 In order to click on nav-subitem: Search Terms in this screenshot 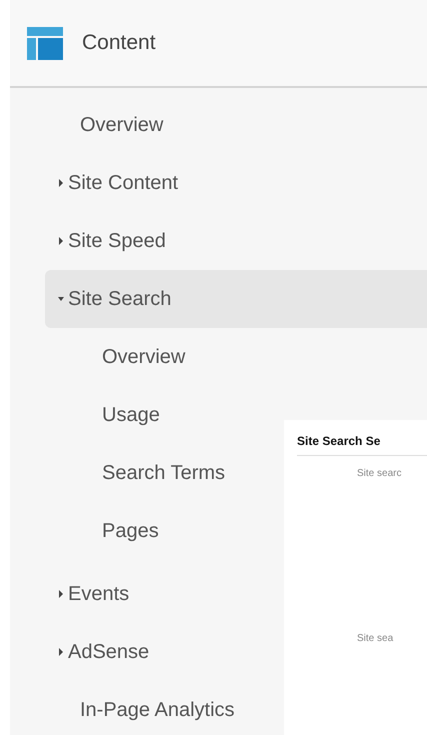, I will do `click(164, 473)`.